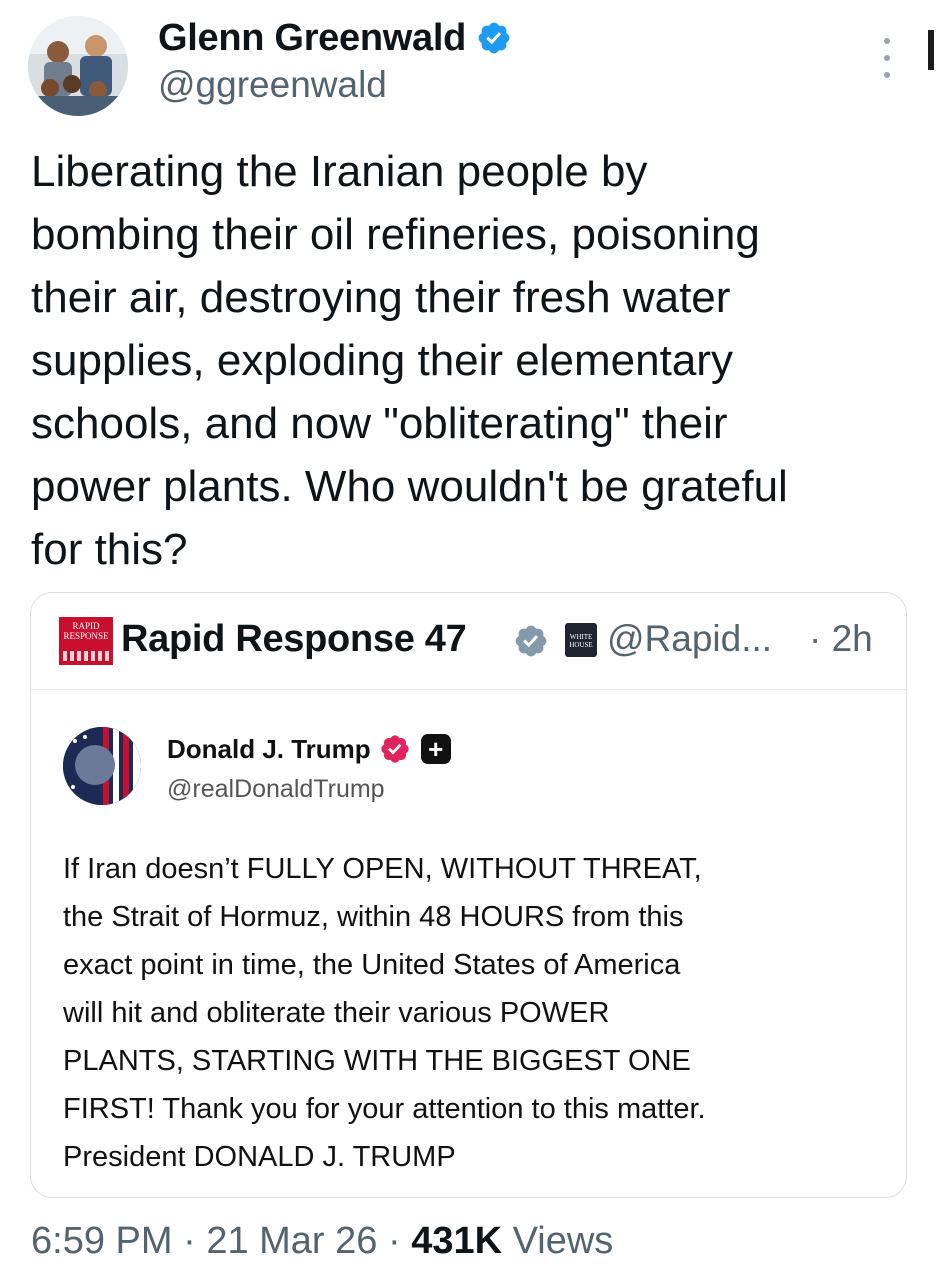 Image resolution: width=938 pixels, height=1280 pixels. What do you see at coordinates (102, 1241) in the screenshot?
I see `tweet-time: 6:59 PM` at bounding box center [102, 1241].